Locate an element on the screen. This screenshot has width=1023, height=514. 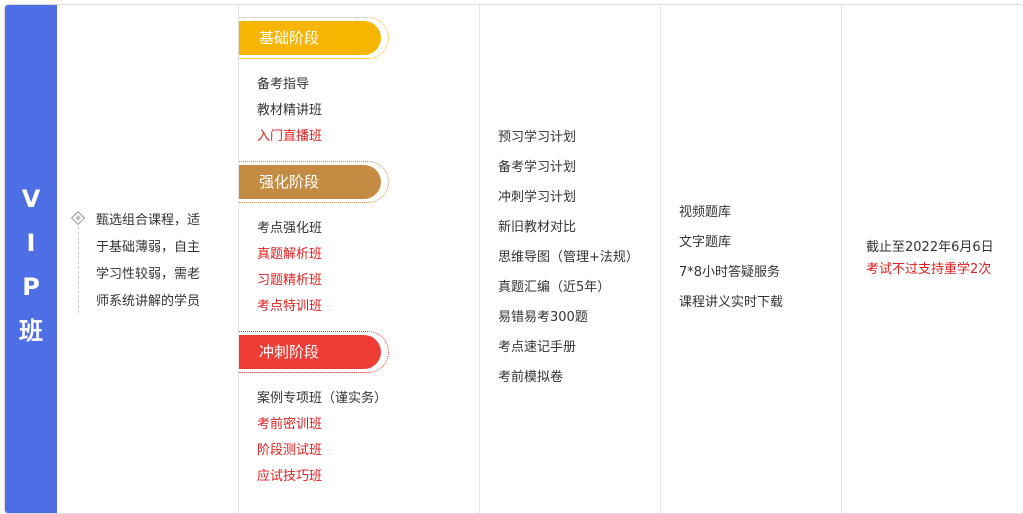
course-item: 习题精析班 is located at coordinates (289, 281).